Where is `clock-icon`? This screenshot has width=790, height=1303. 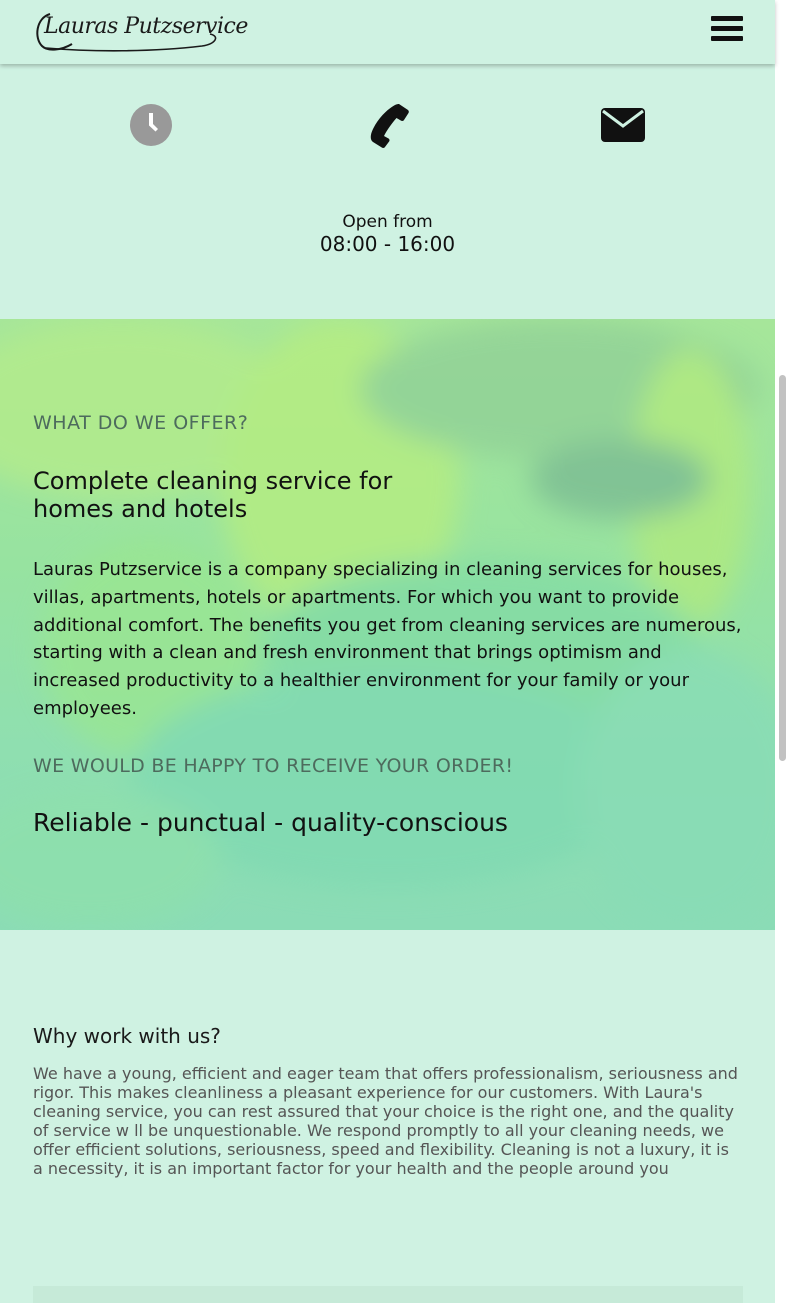
clock-icon is located at coordinates (151, 125).